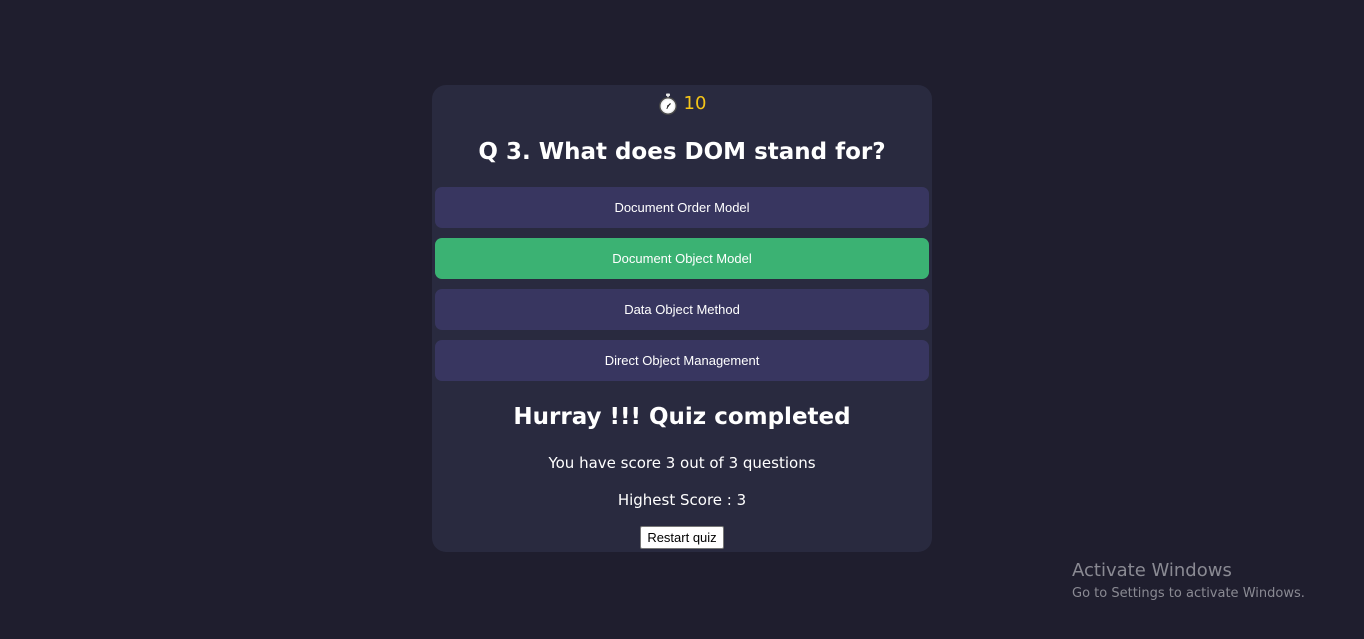  What do you see at coordinates (682, 207) in the screenshot?
I see `option-button: Document Order Model` at bounding box center [682, 207].